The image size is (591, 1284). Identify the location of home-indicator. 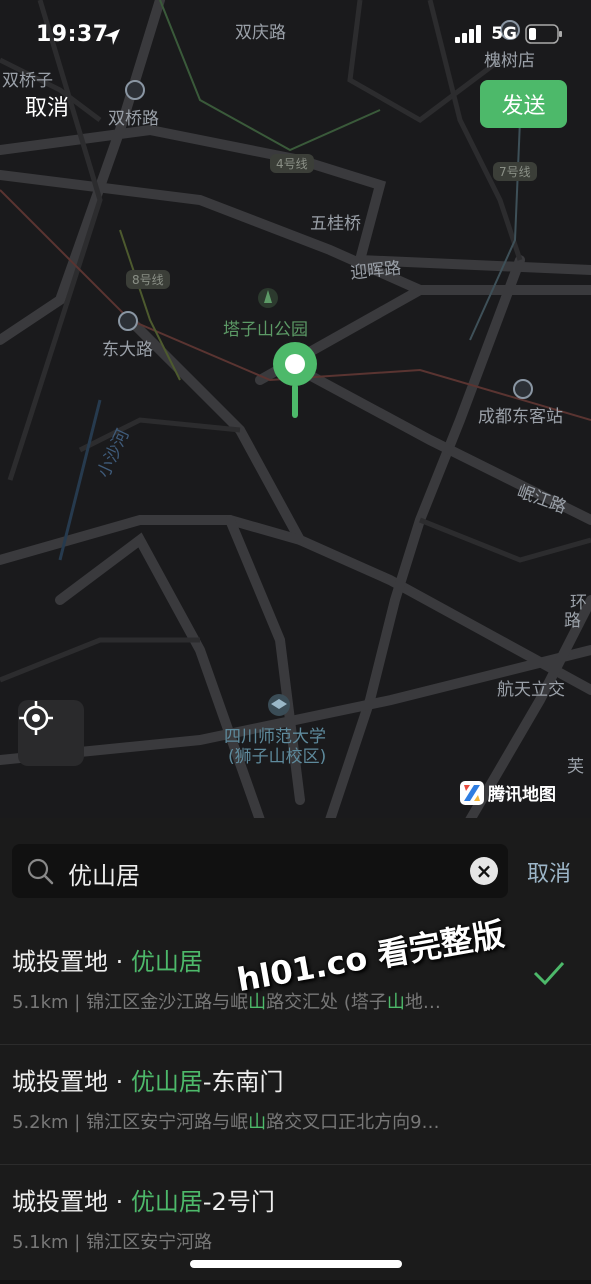
(296, 1264).